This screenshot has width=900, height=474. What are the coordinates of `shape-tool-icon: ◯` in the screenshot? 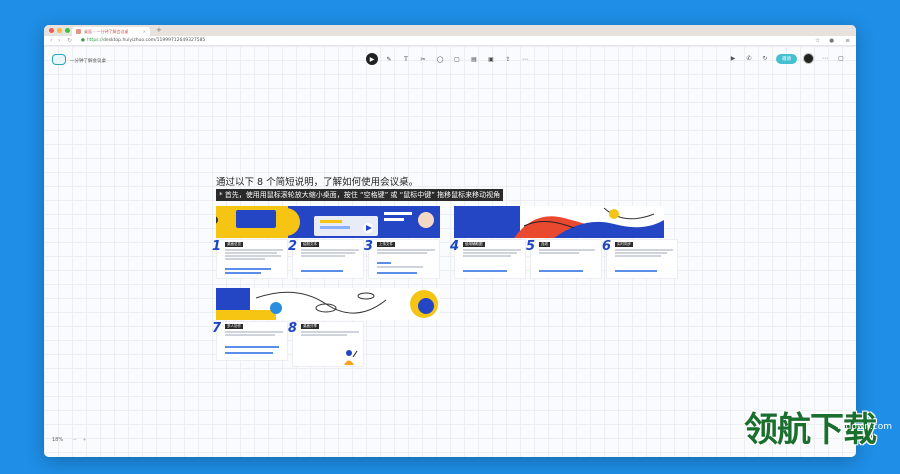 It's located at (440, 59).